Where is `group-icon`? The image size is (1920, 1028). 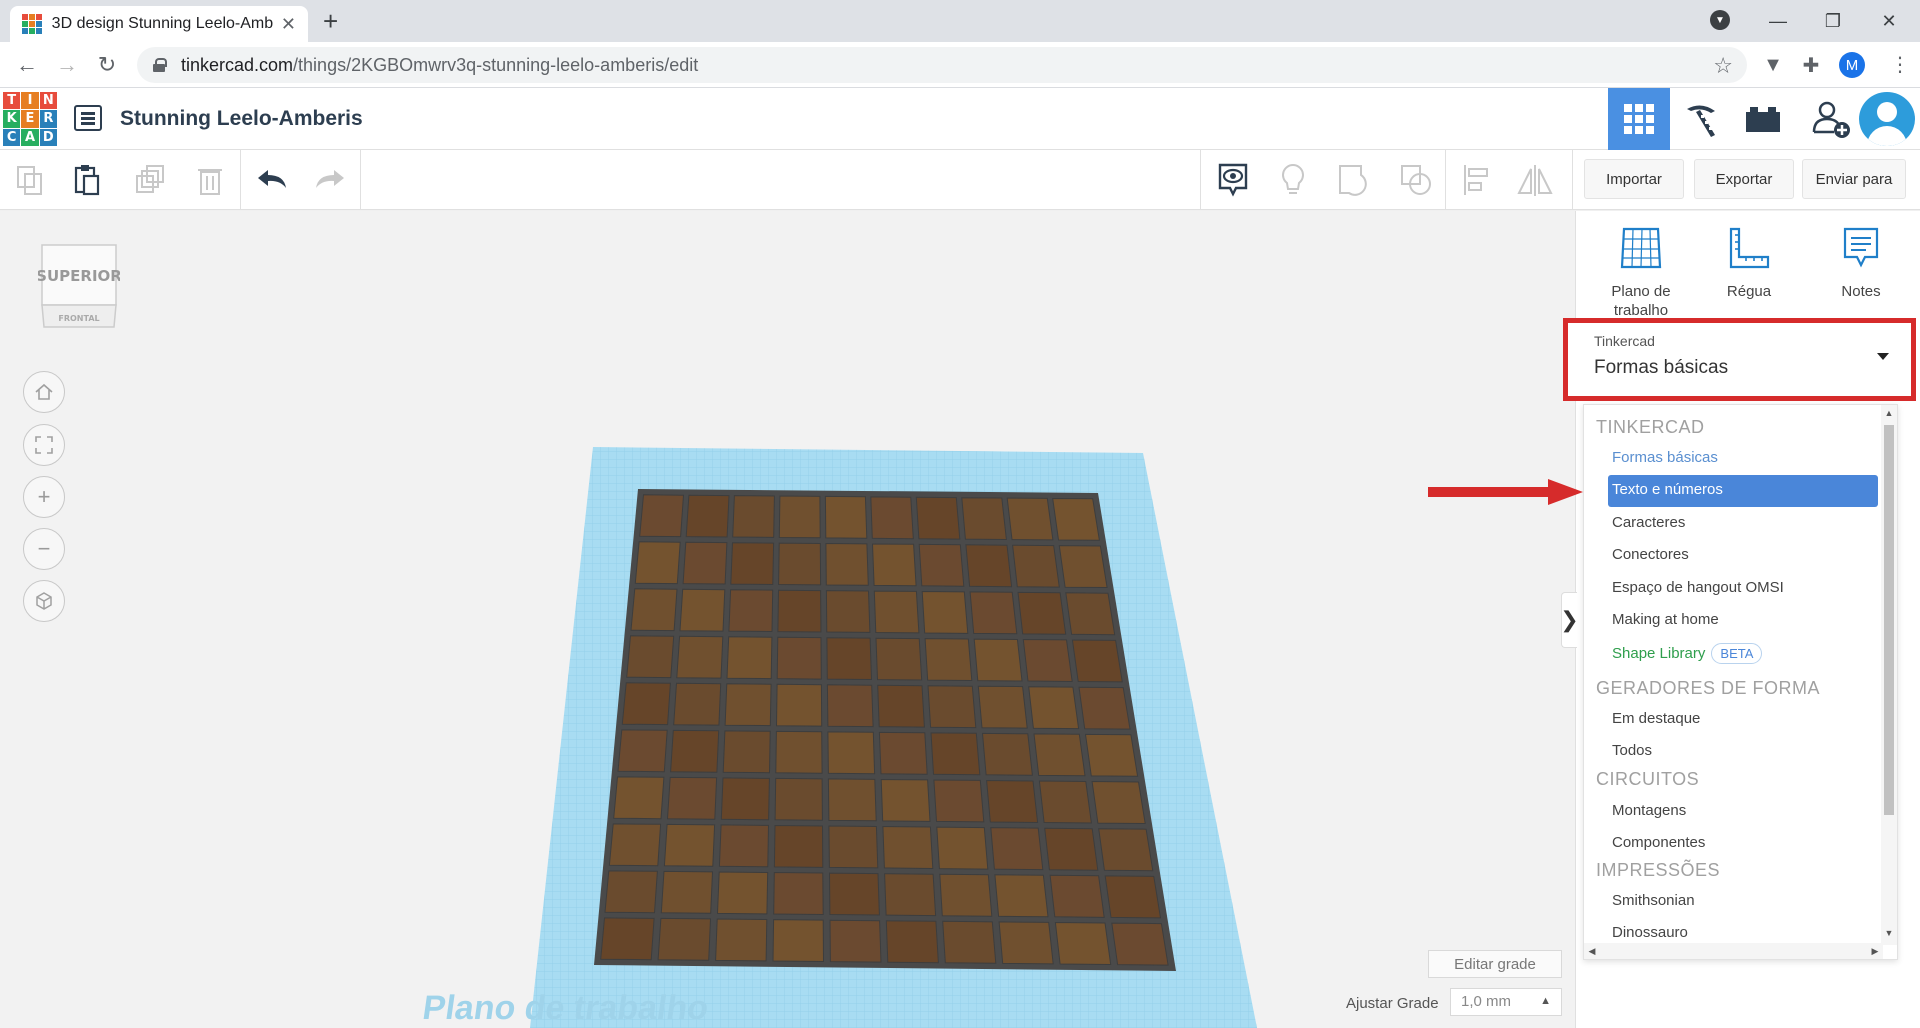
group-icon is located at coordinates (1354, 180).